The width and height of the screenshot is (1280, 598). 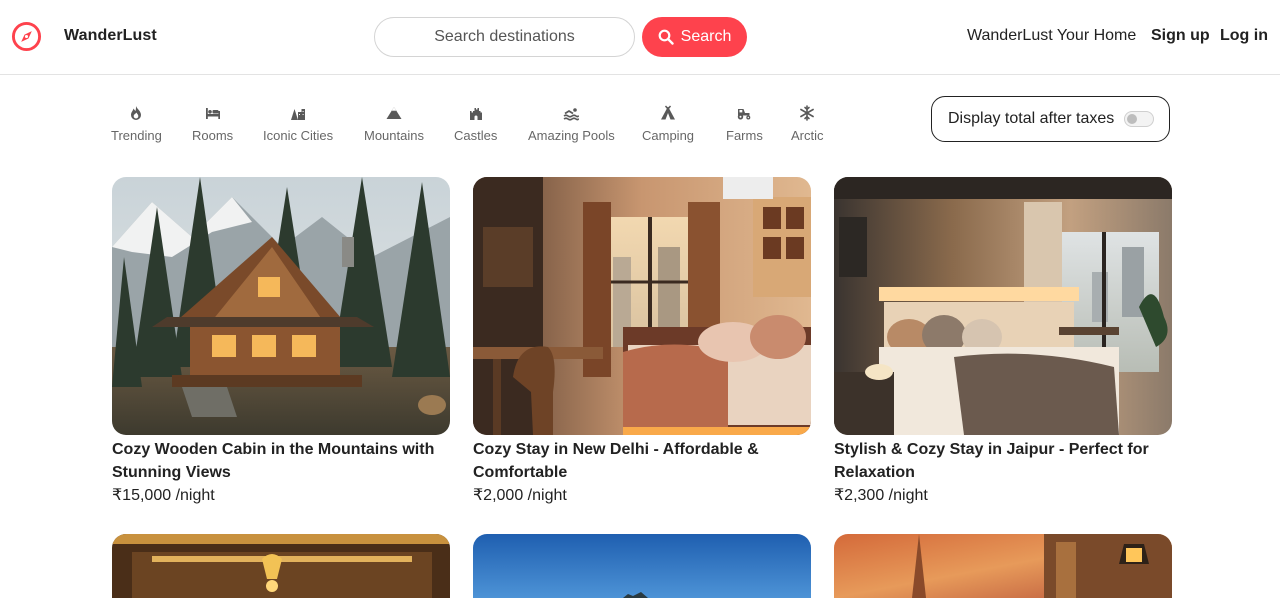 What do you see at coordinates (298, 113) in the screenshot?
I see `city-icon` at bounding box center [298, 113].